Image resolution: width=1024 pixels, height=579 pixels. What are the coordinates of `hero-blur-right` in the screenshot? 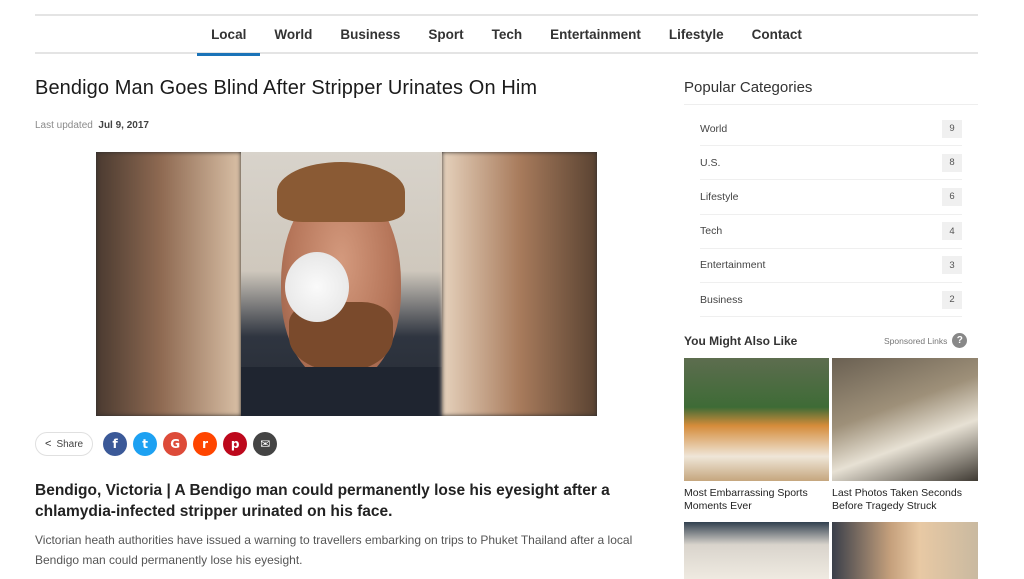 It's located at (519, 284).